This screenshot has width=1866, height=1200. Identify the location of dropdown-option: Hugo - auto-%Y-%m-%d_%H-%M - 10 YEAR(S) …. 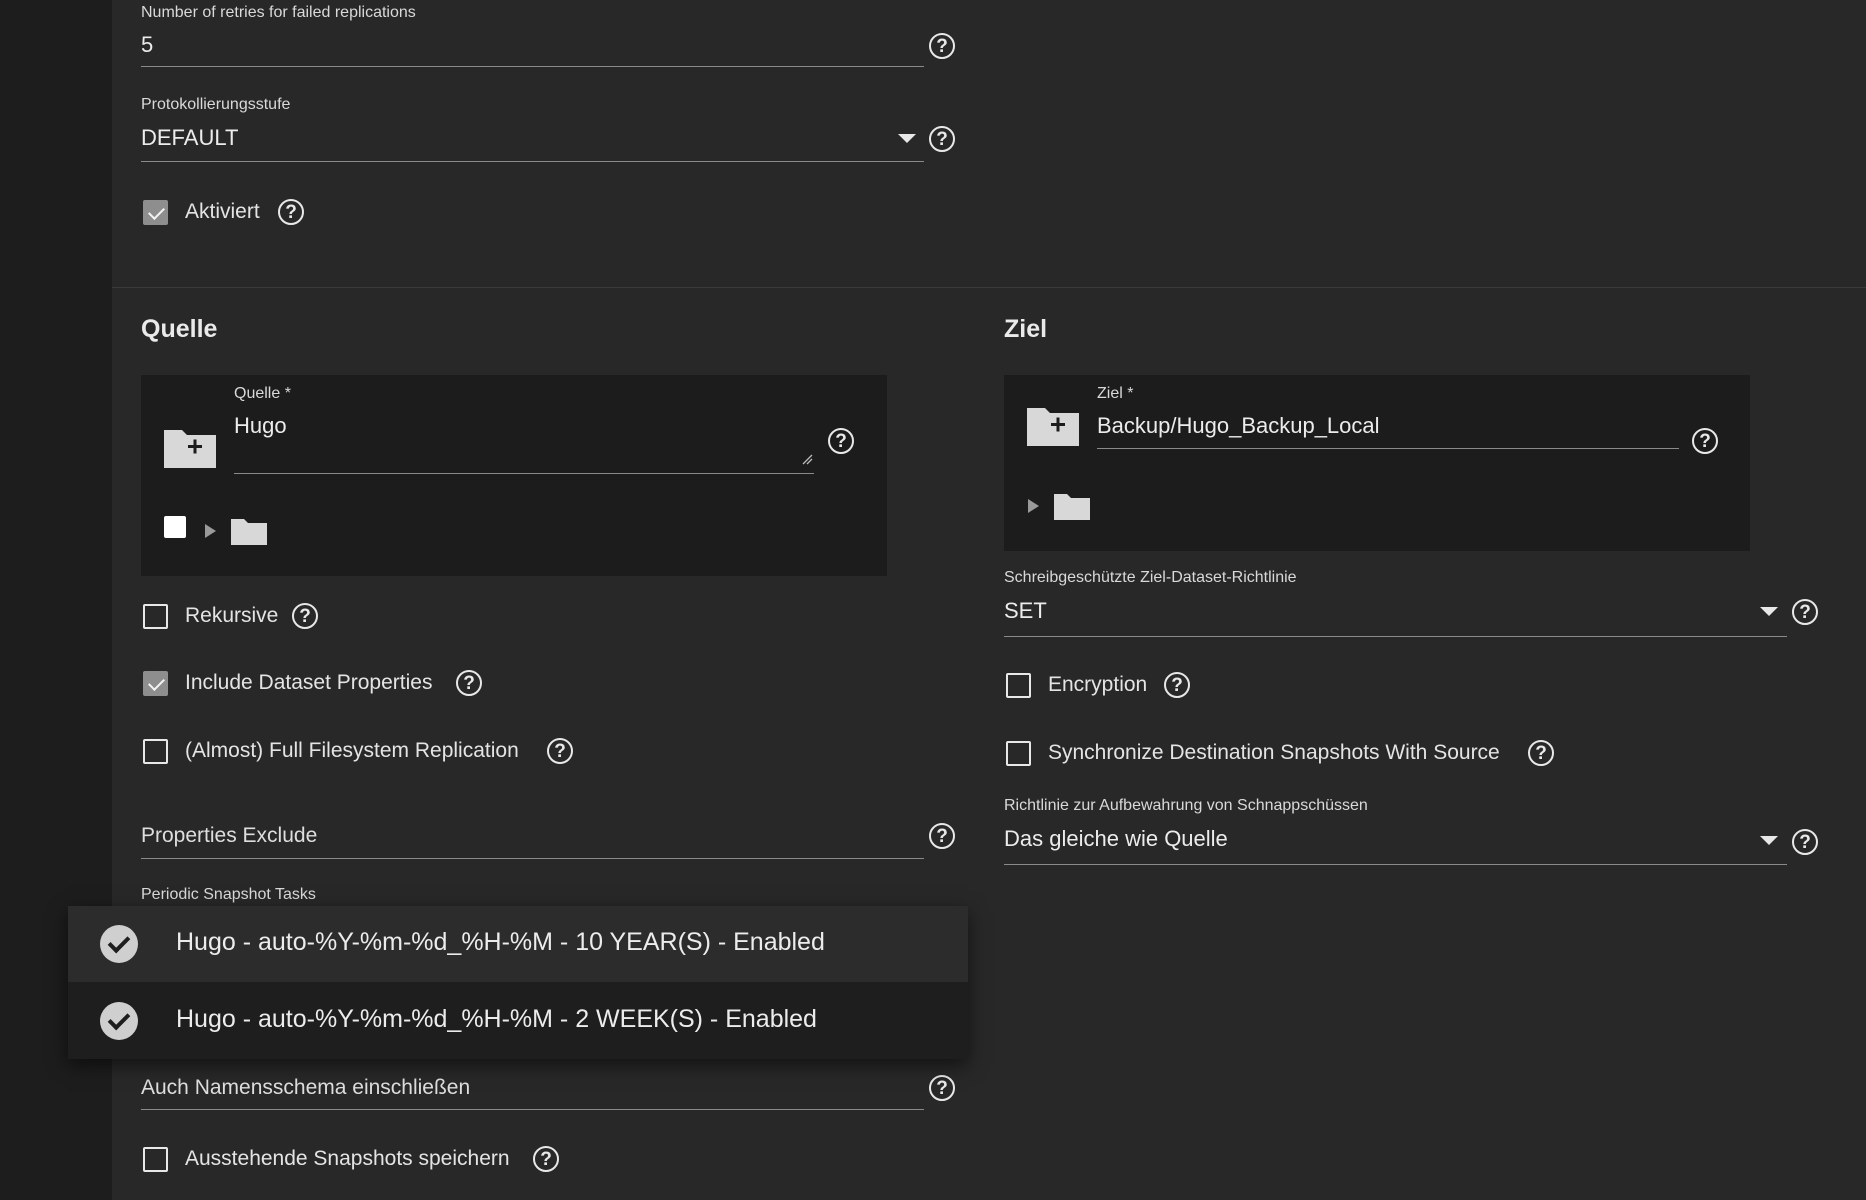
(518, 944).